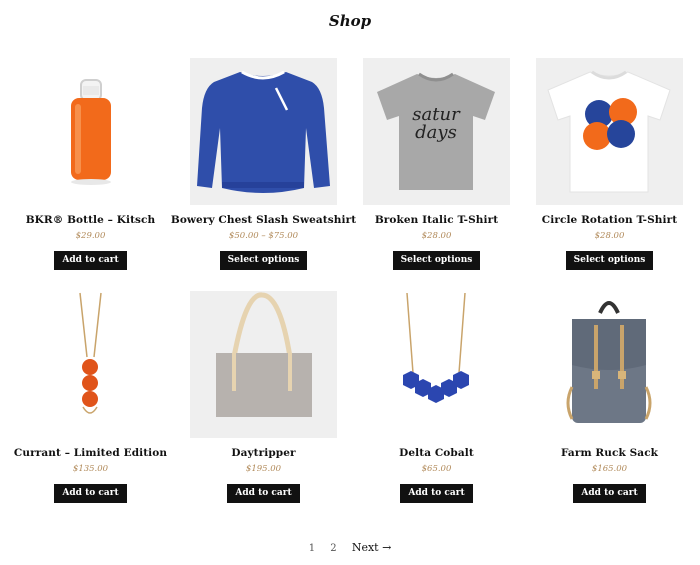  I want to click on grey-tshirt-icon: satur days, so click(436, 131).